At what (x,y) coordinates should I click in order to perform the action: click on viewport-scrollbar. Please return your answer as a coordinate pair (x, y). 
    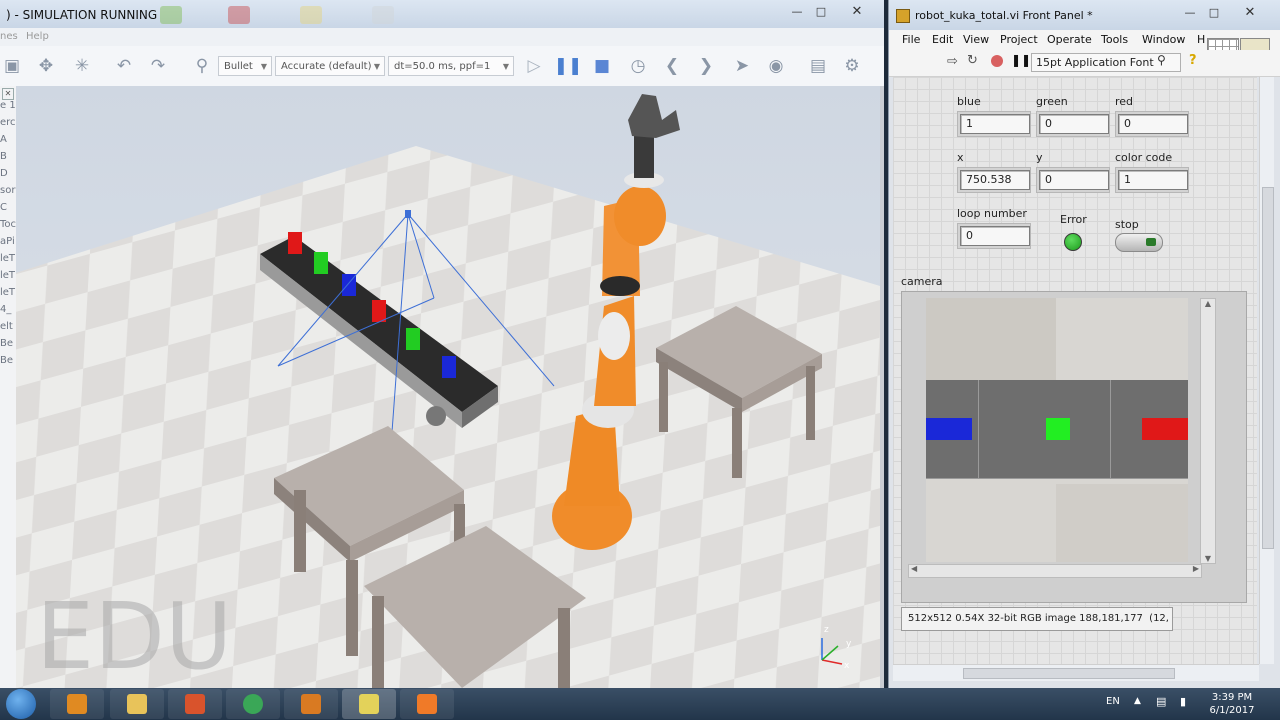
    Looking at the image, I should click on (882, 387).